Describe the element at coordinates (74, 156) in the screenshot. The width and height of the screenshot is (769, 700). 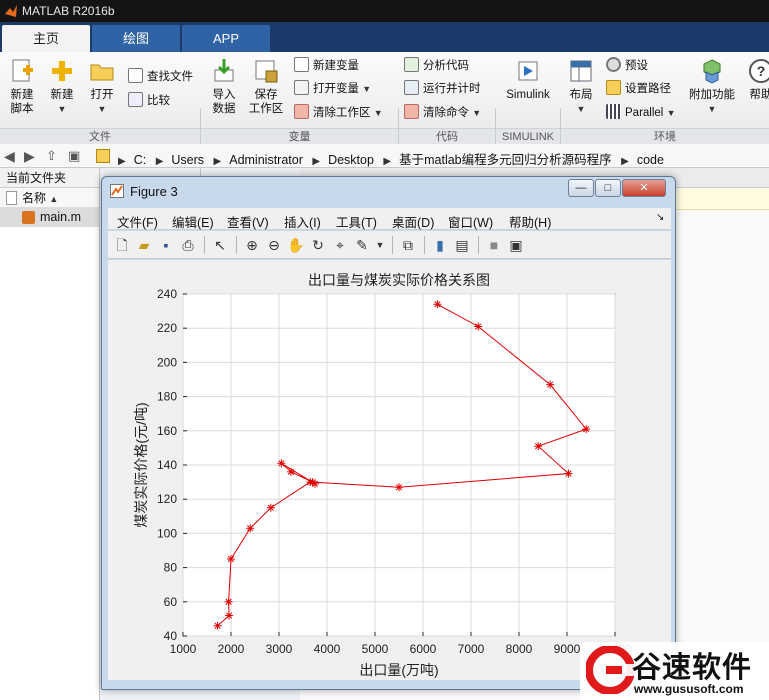
I see `browse-folder-icon: ▣` at that location.